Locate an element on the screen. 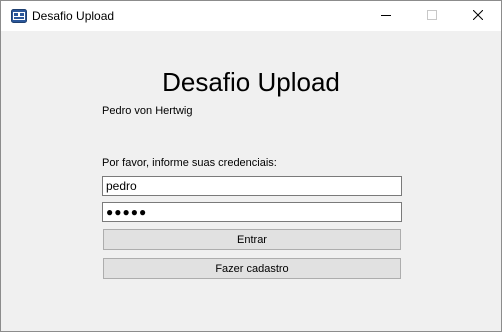 This screenshot has height=332, width=502. minimize-button is located at coordinates (386, 16).